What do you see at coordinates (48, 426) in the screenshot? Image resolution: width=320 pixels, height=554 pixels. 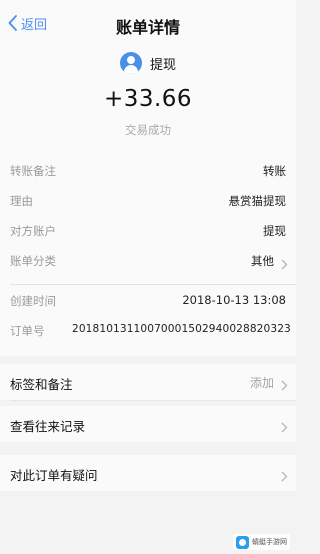 I see `view-history-label: 查看往来记录` at bounding box center [48, 426].